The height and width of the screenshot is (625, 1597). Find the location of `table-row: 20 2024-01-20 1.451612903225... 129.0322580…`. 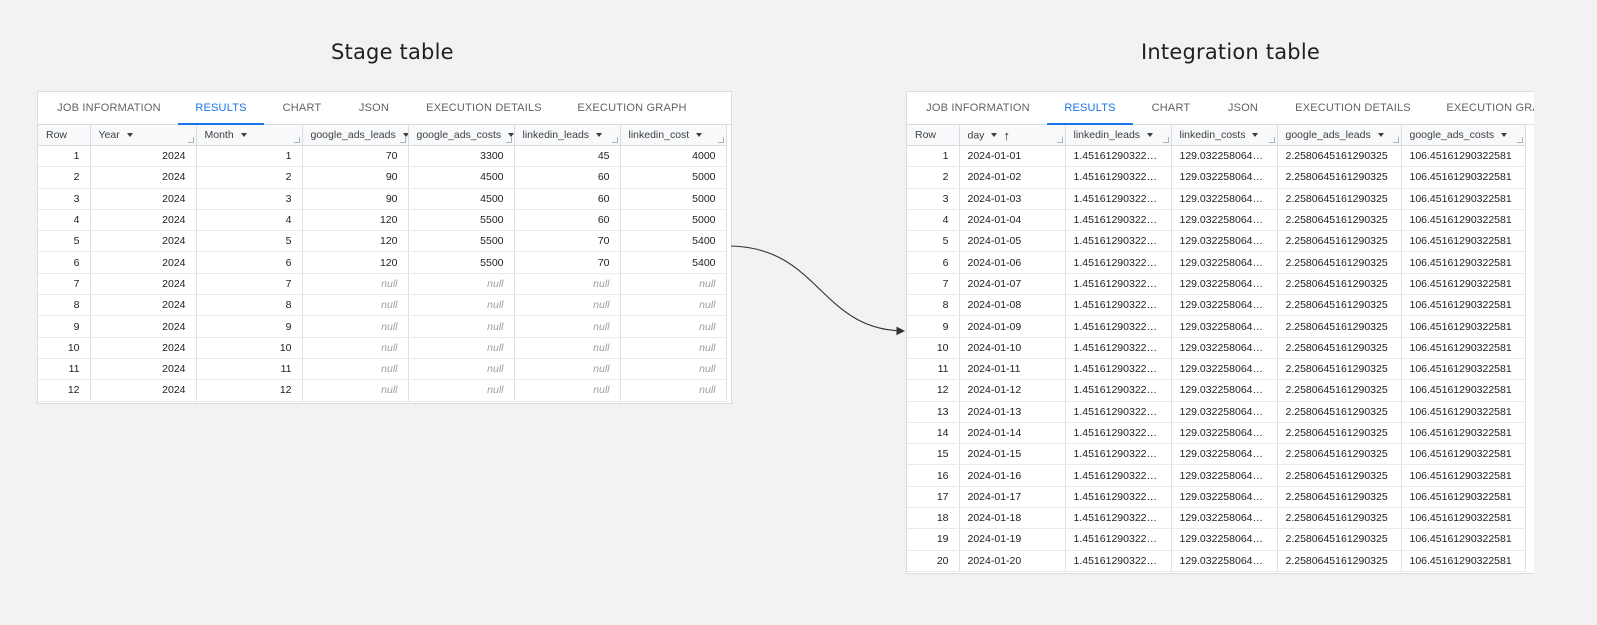

table-row: 20 2024-01-20 1.451612903225... 129.0322580… is located at coordinates (1216, 561).